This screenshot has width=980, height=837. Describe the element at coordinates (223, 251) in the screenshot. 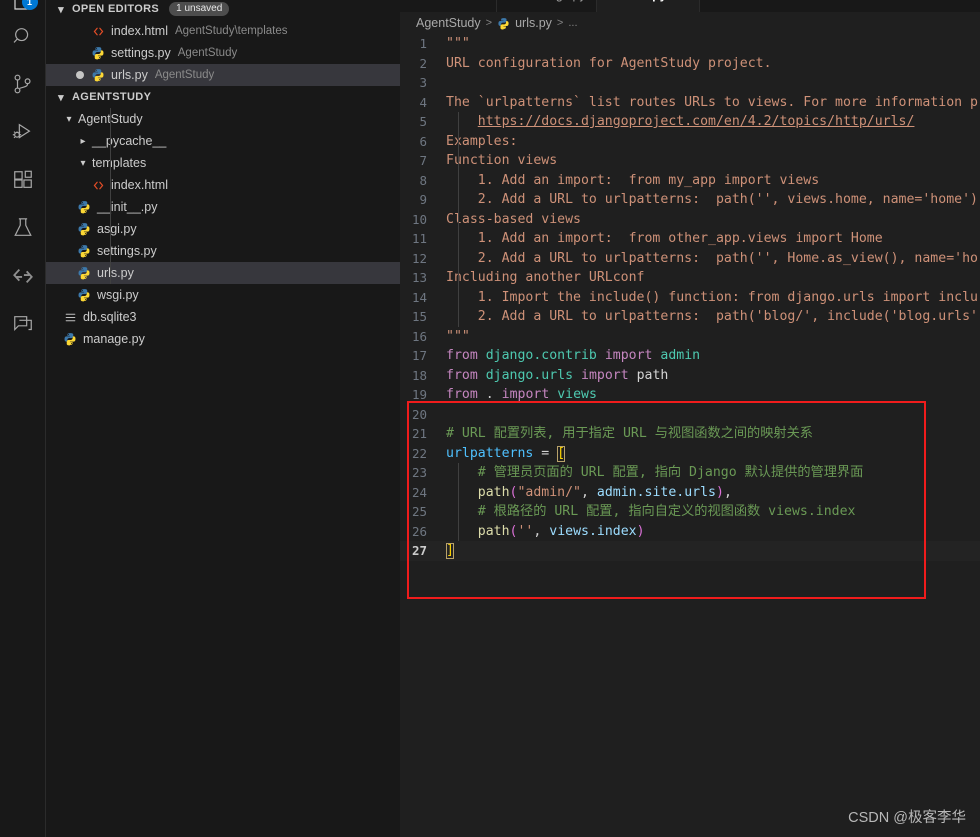

I see `tree-file-settings-py: settings.py` at that location.